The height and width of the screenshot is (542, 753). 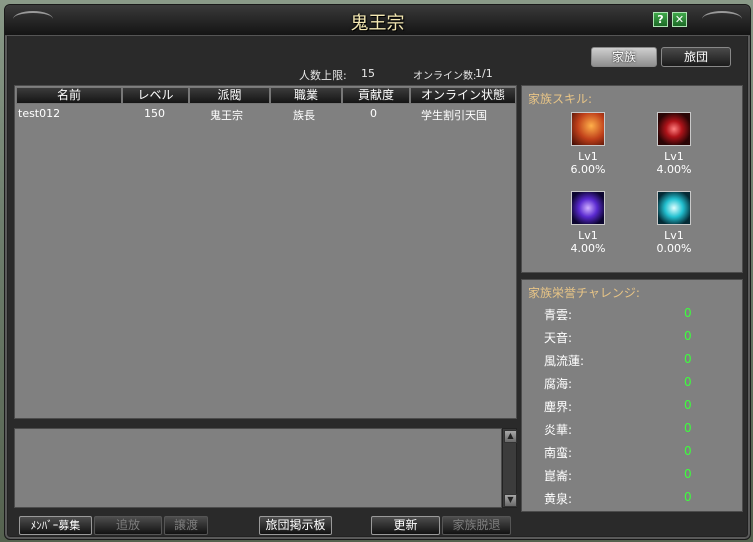 What do you see at coordinates (154, 113) in the screenshot?
I see `member-level: 150` at bounding box center [154, 113].